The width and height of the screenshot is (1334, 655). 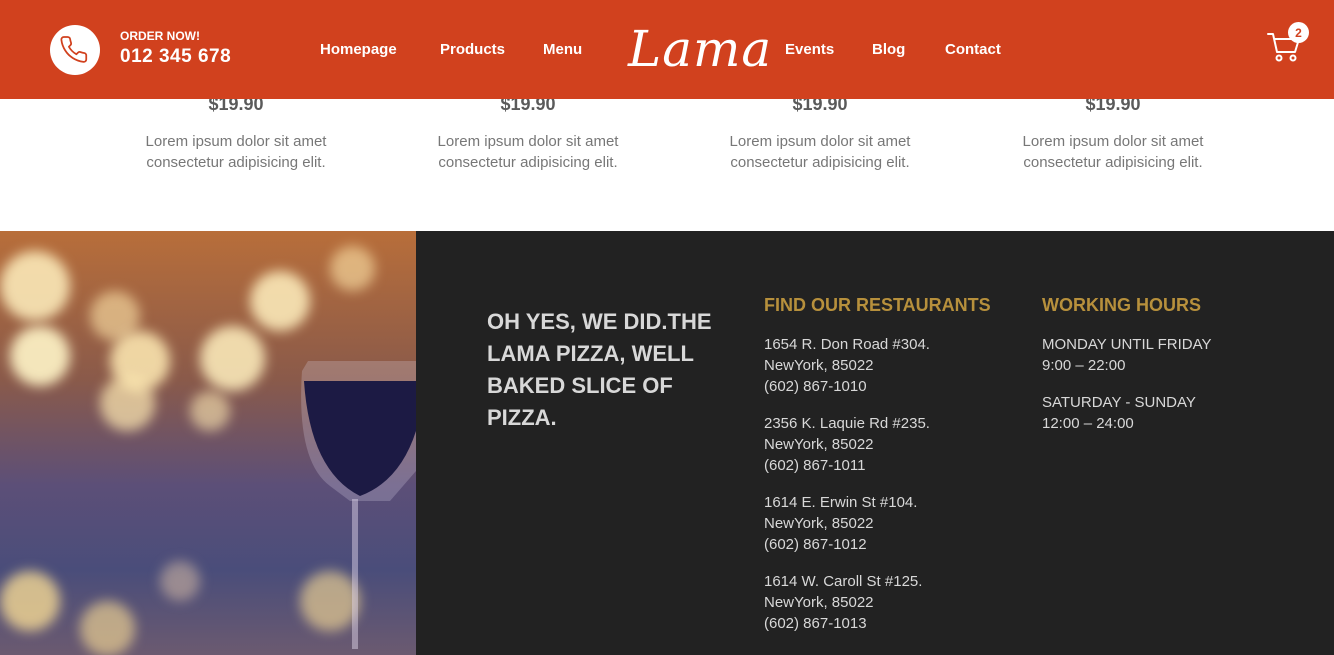 What do you see at coordinates (358, 49) in the screenshot?
I see `nav-homepage: Homepage` at bounding box center [358, 49].